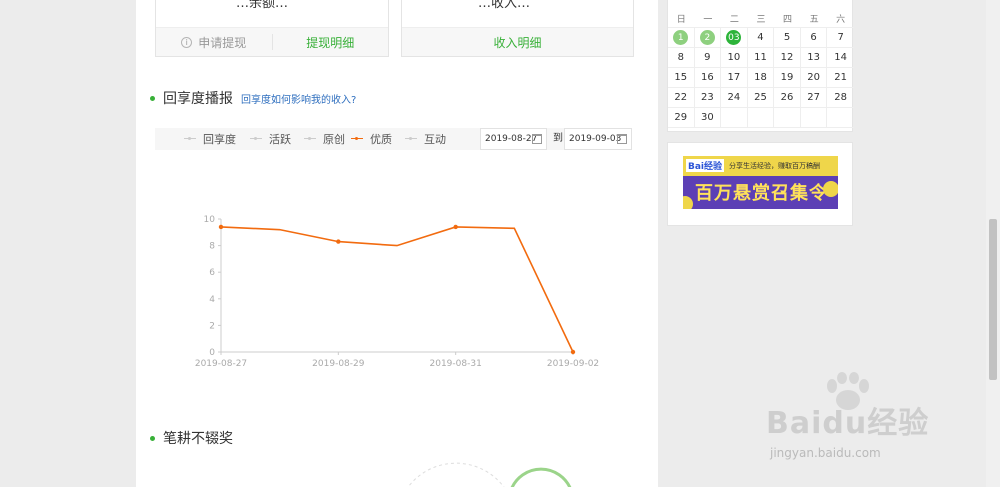 The image size is (1000, 487). Describe the element at coordinates (152, 98) in the screenshot. I see `bullet-dot` at that location.